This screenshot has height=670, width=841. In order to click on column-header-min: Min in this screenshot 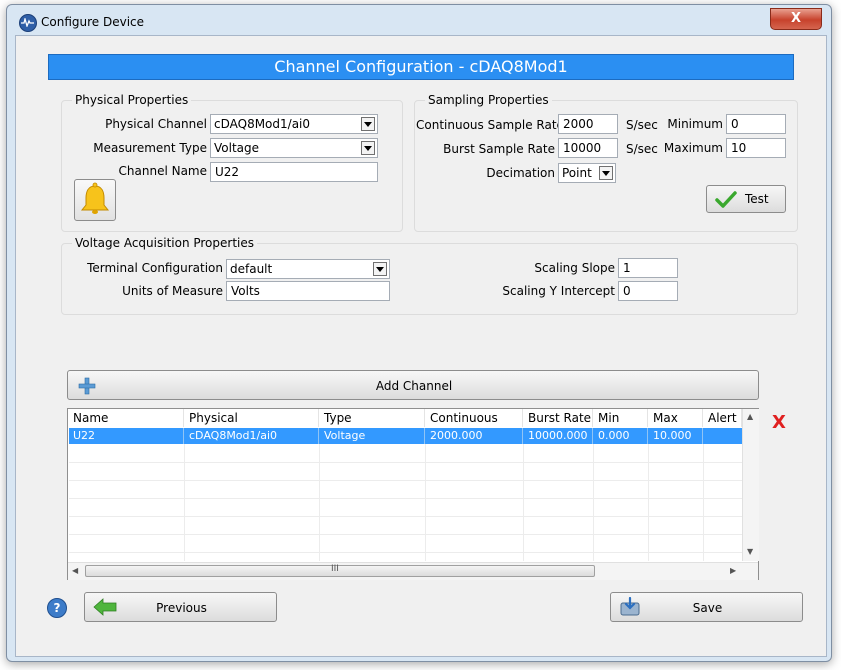, I will do `click(620, 418)`.